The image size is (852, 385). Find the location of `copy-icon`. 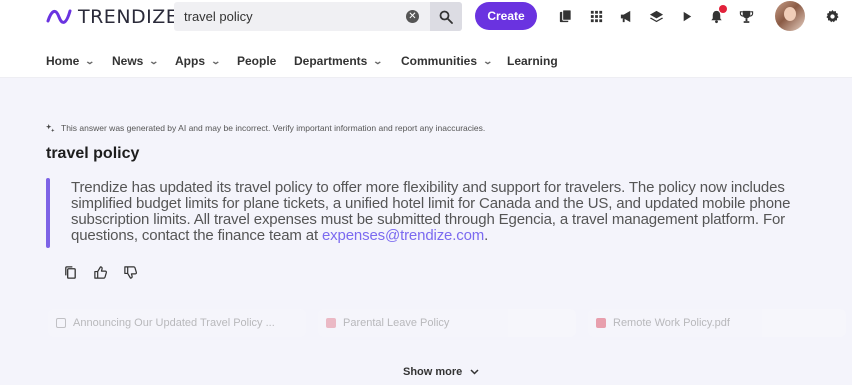

copy-icon is located at coordinates (70, 272).